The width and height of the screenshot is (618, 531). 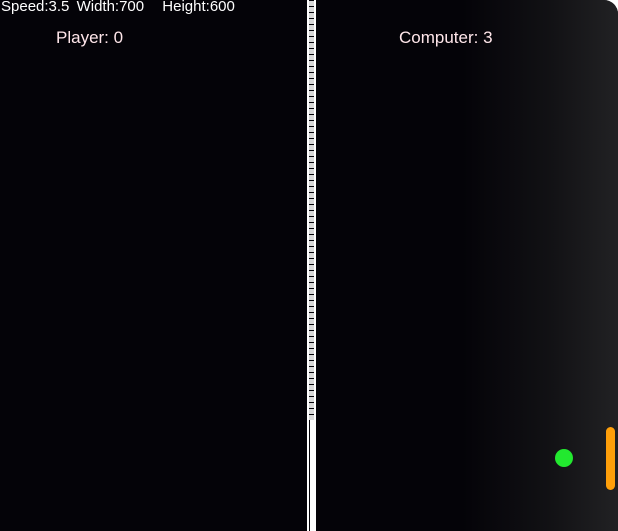 What do you see at coordinates (446, 37) in the screenshot?
I see `computer-score: Computer: 3` at bounding box center [446, 37].